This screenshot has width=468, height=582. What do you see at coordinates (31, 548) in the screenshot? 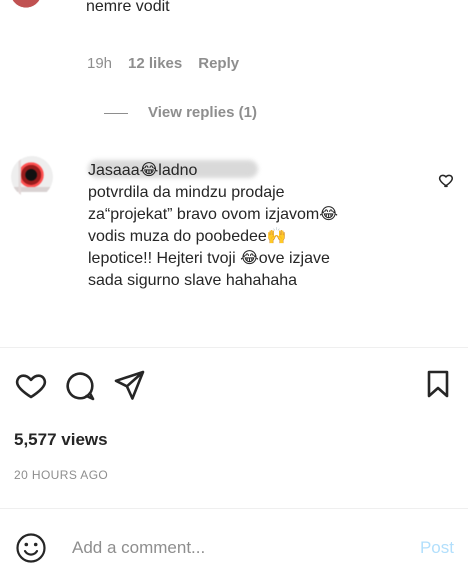
I see `smiley-face-icon` at bounding box center [31, 548].